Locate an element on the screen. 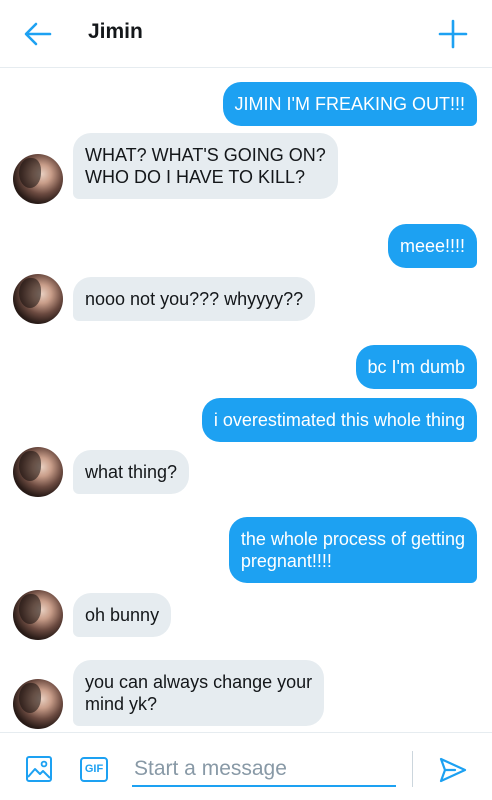 Image resolution: width=492 pixels, height=800 pixels. message-bubble: oh bunny is located at coordinates (122, 615).